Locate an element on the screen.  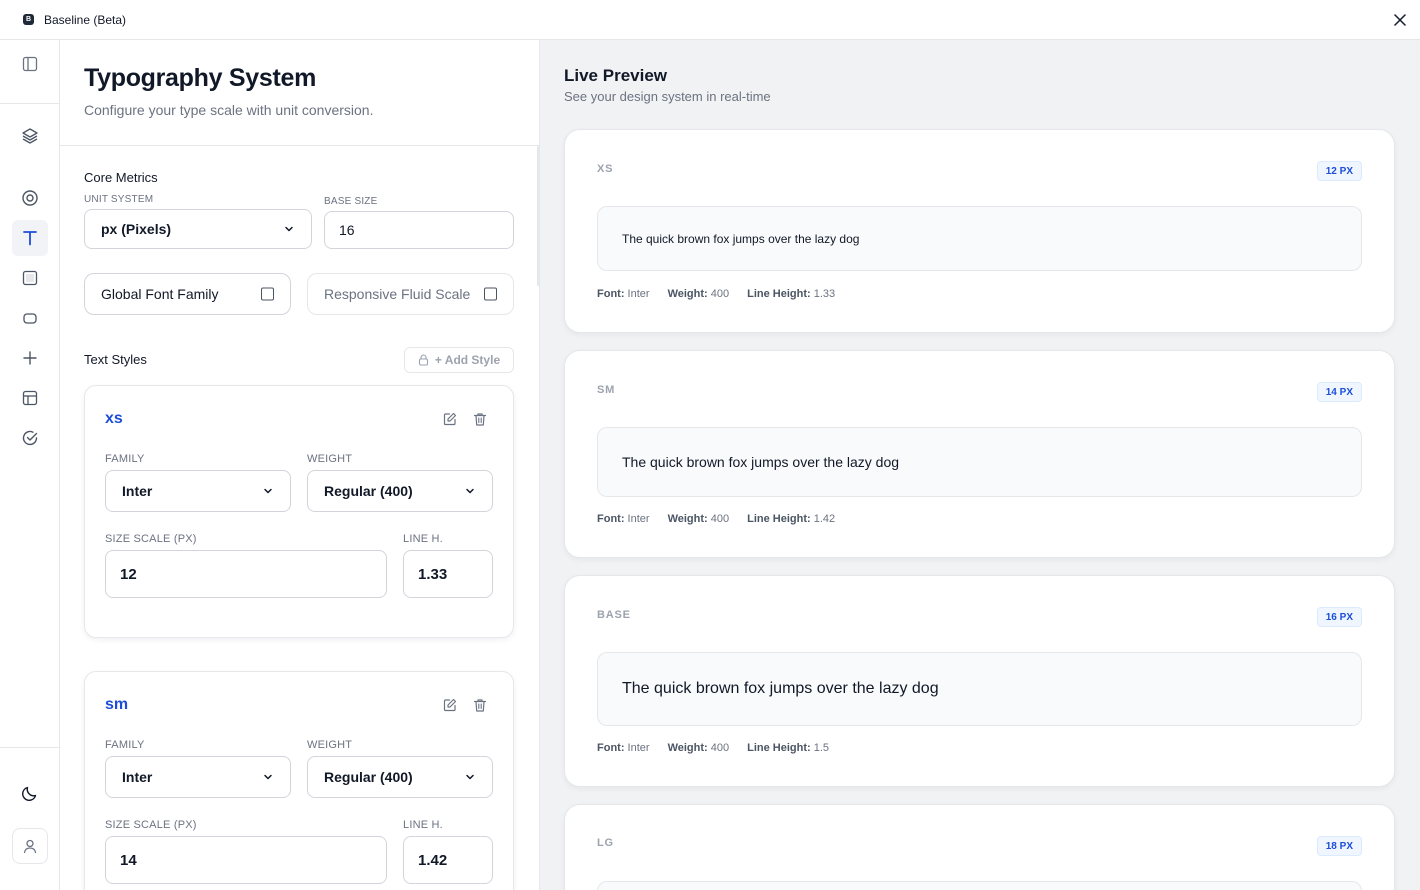
preview-card-lg: LG 18 PX is located at coordinates (979, 847).